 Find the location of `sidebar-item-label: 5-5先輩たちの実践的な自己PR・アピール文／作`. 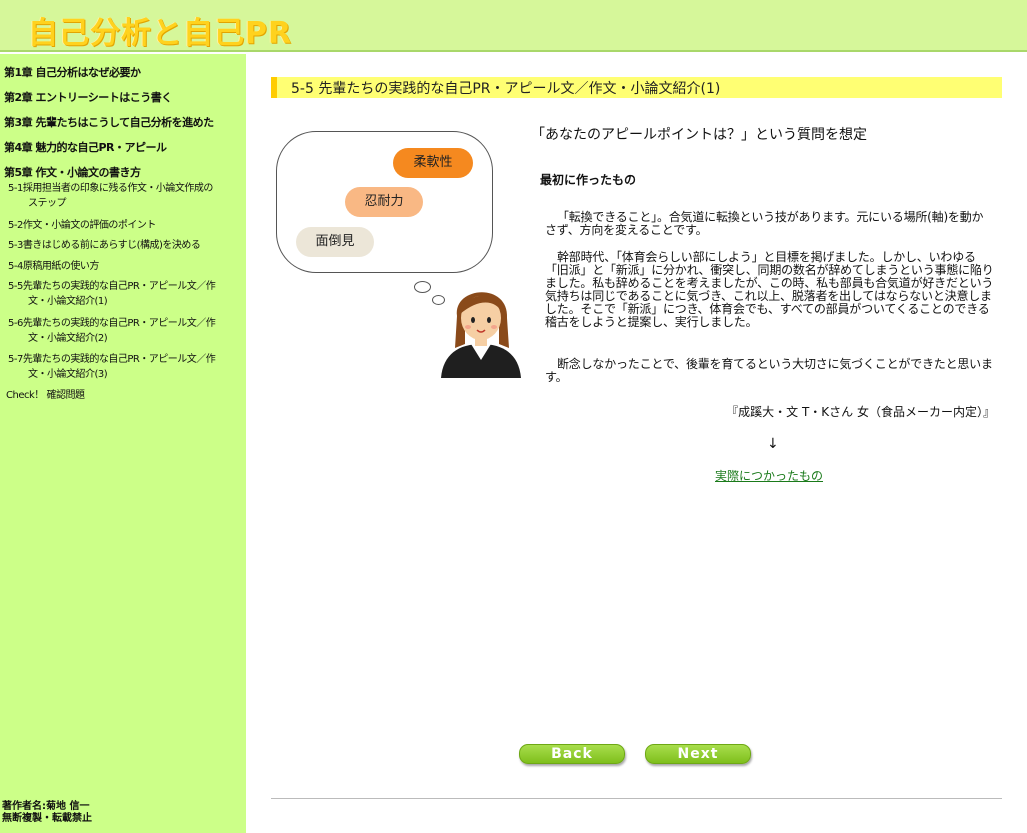

sidebar-item-label: 5-5先輩たちの実践的な自己PR・アピール文／作 is located at coordinates (112, 286).